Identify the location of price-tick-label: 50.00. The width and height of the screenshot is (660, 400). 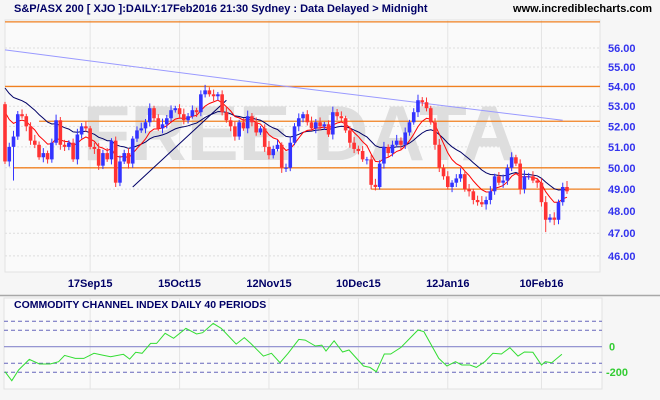
(622, 169).